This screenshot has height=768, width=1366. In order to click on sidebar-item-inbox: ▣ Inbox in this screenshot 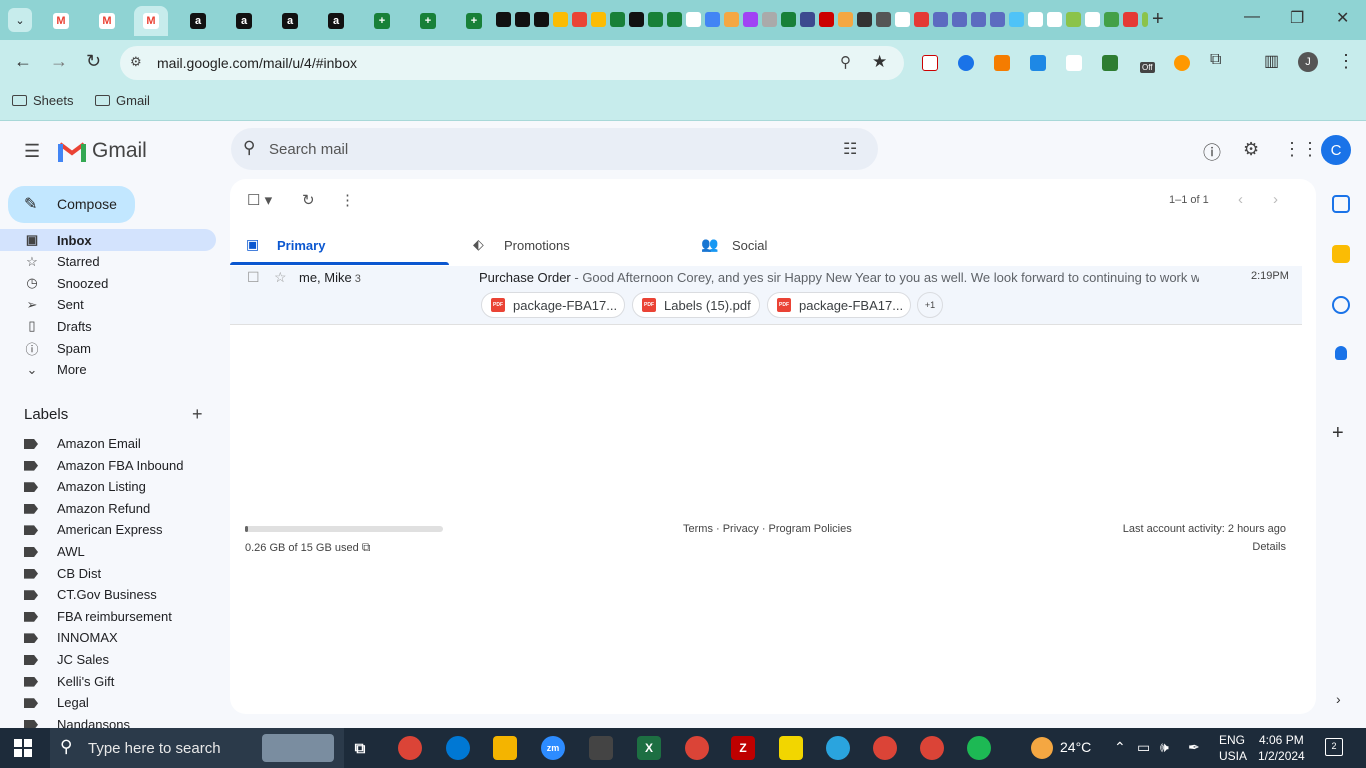, I will do `click(108, 240)`.